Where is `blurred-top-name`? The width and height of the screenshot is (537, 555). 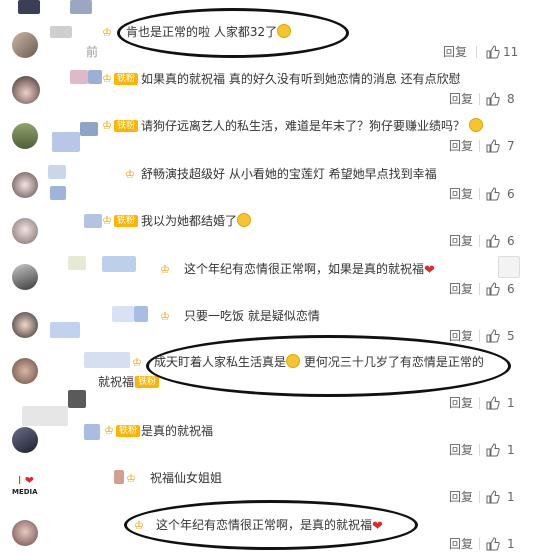 blurred-top-name is located at coordinates (29, 7).